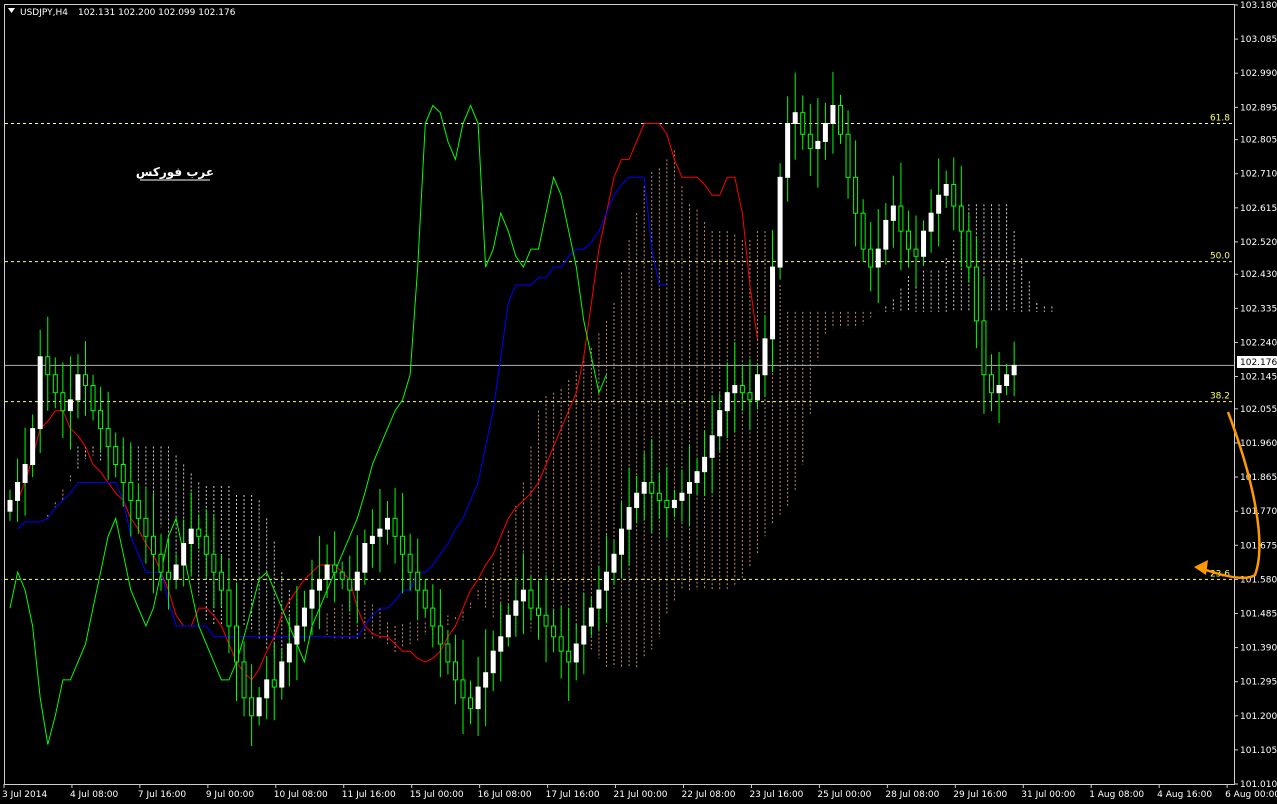 This screenshot has width=1277, height=804. I want to click on price-tick-label: 102.145, so click(1258, 378).